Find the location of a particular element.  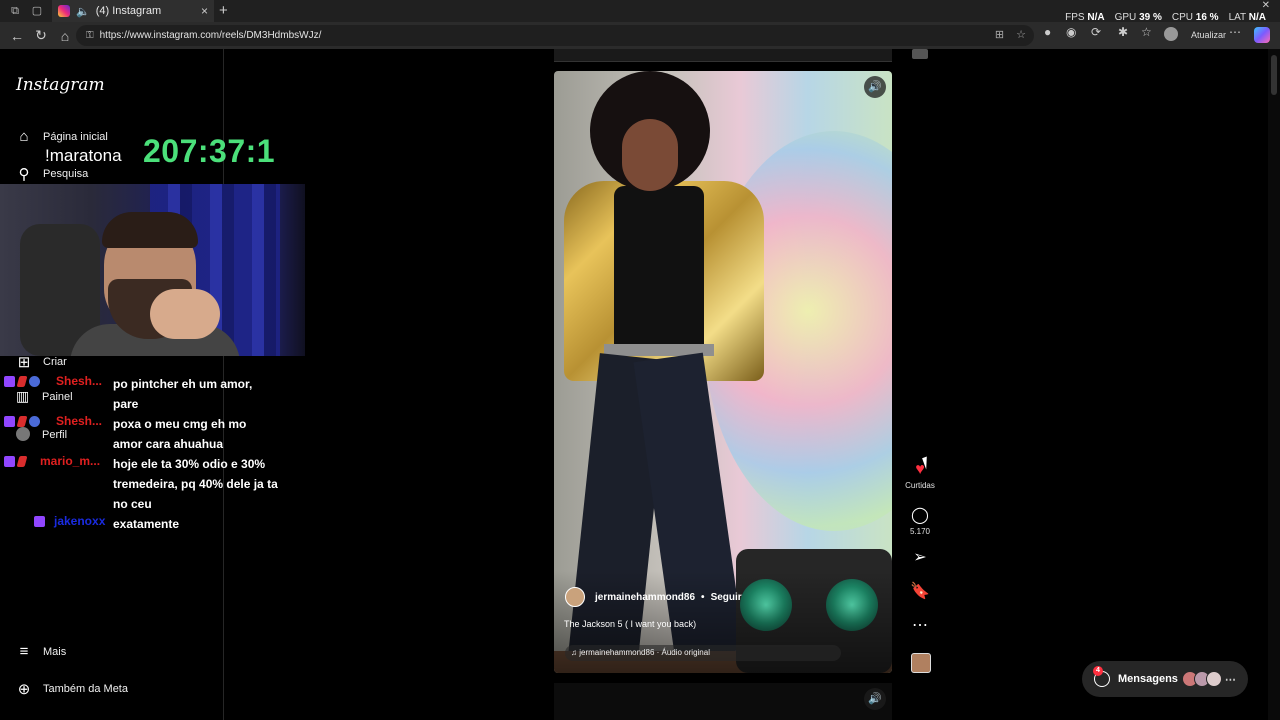

nav-more-label: Mais is located at coordinates (55, 651).